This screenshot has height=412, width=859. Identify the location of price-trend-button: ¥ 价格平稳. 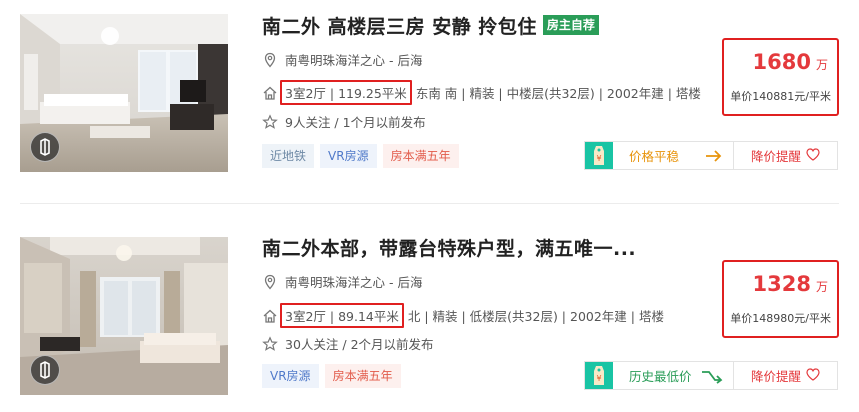
(659, 155).